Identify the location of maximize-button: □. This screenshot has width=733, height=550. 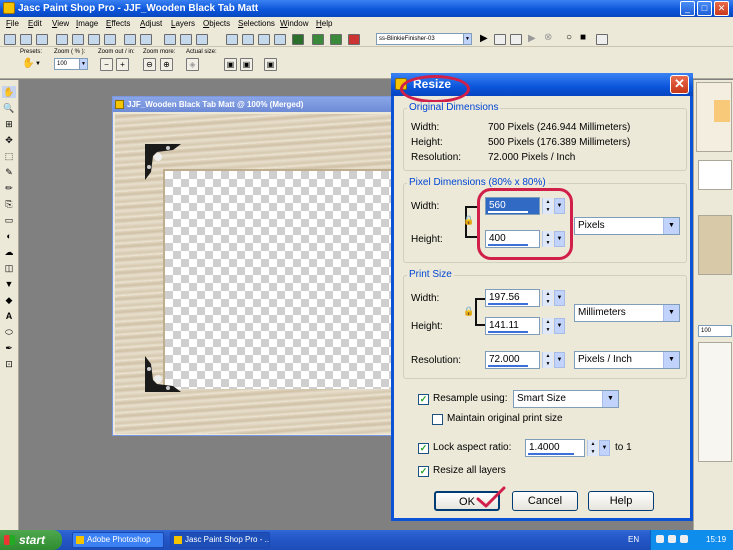
(704, 8).